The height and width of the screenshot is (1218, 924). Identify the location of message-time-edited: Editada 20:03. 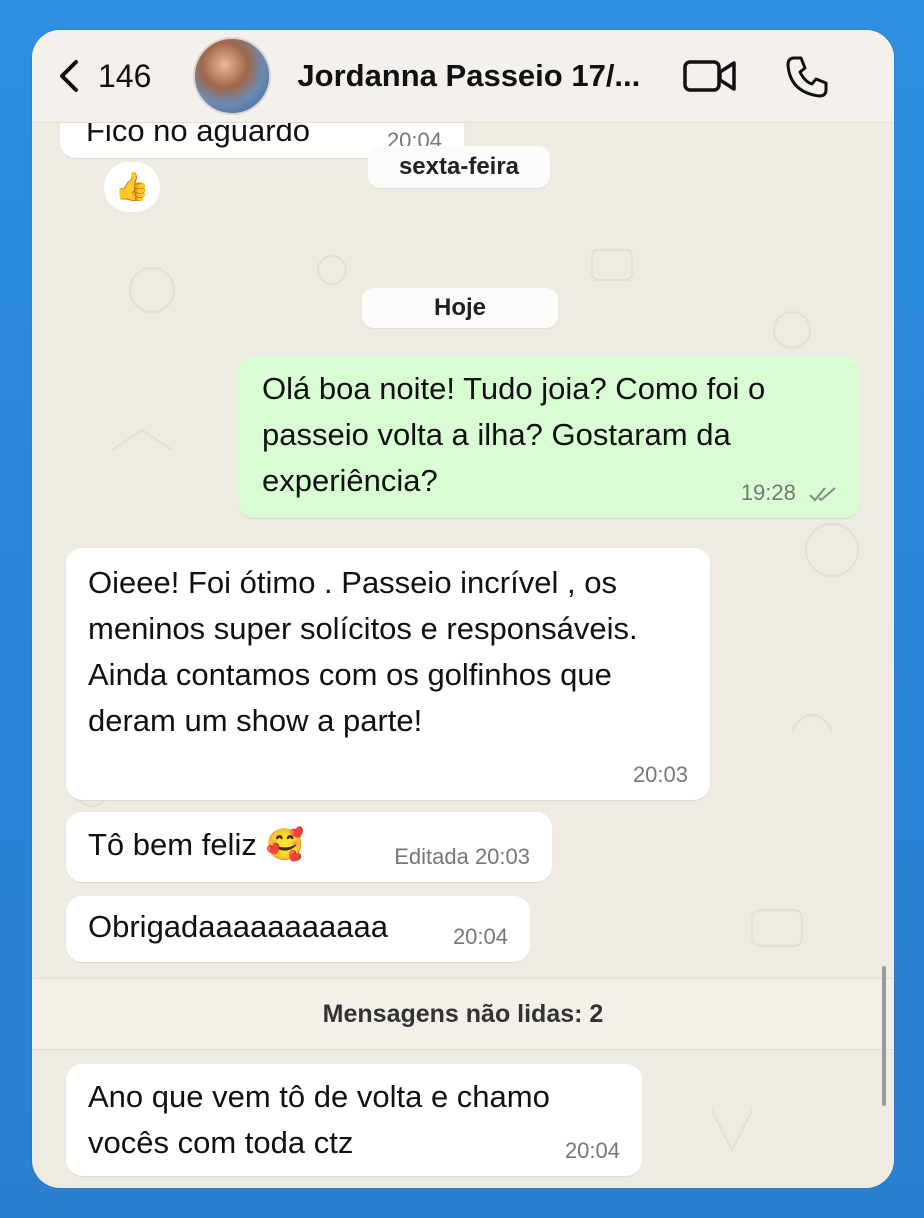
(462, 856).